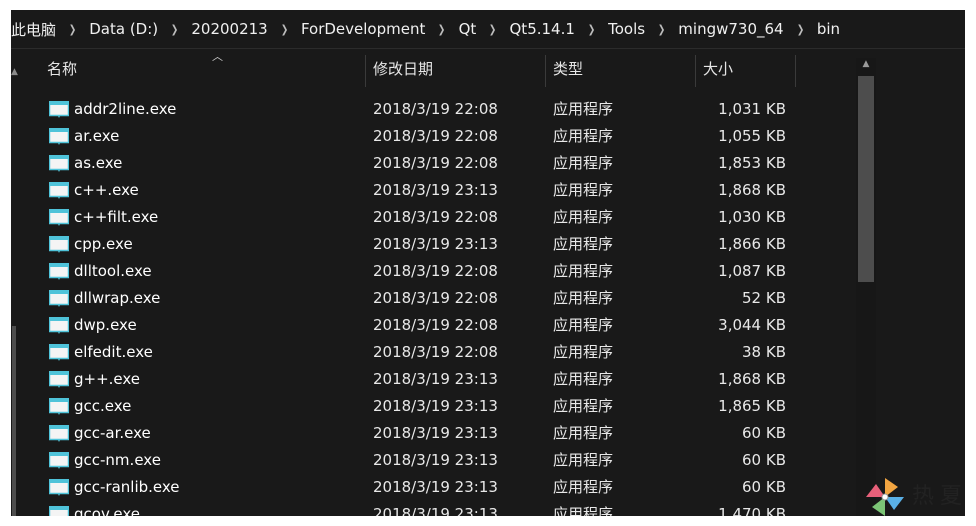 This screenshot has height=526, width=976. I want to click on file-size: 1,470 KB, so click(752, 510).